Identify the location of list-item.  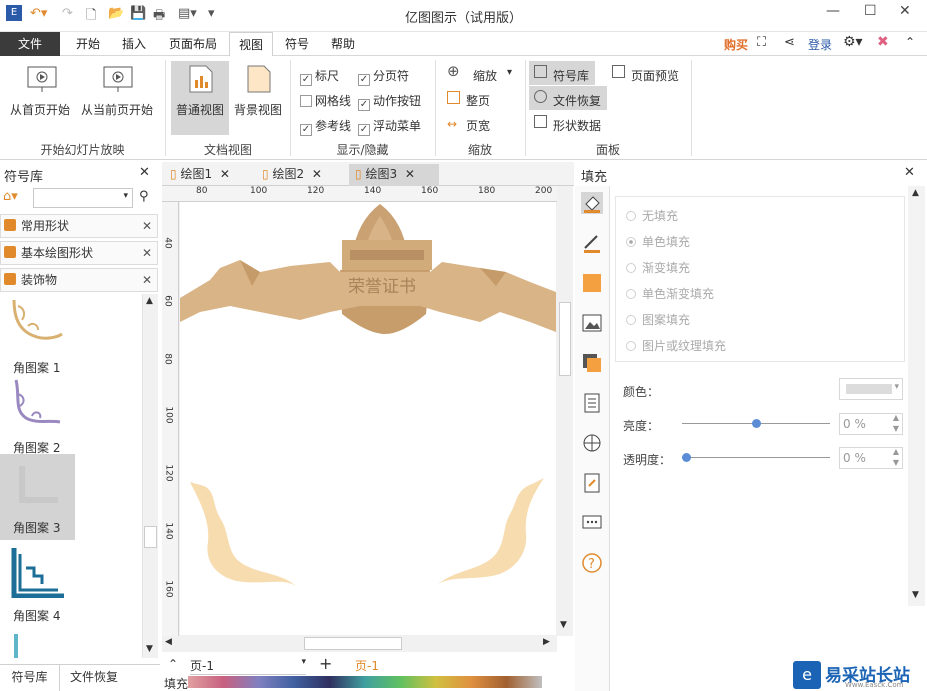
(37, 644).